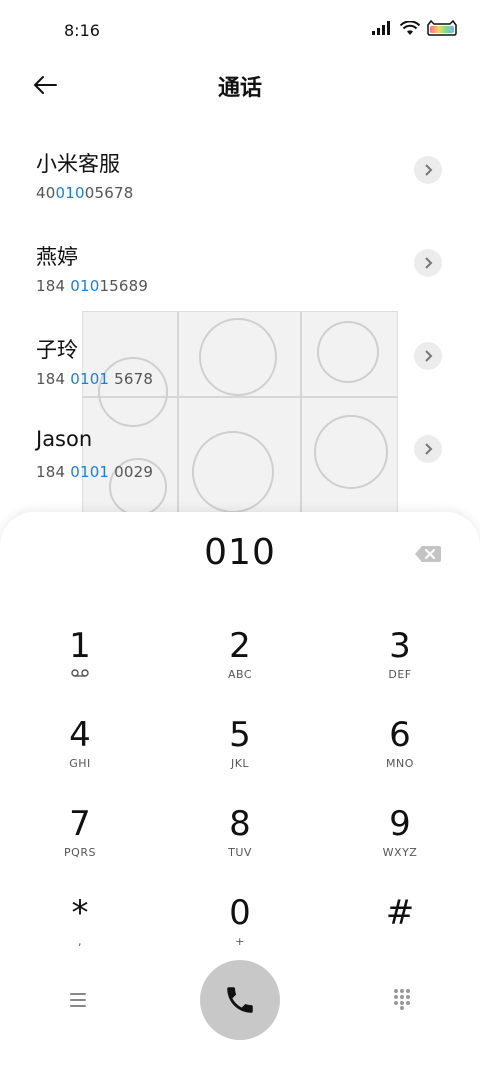  What do you see at coordinates (400, 923) in the screenshot?
I see `key-hash: #` at bounding box center [400, 923].